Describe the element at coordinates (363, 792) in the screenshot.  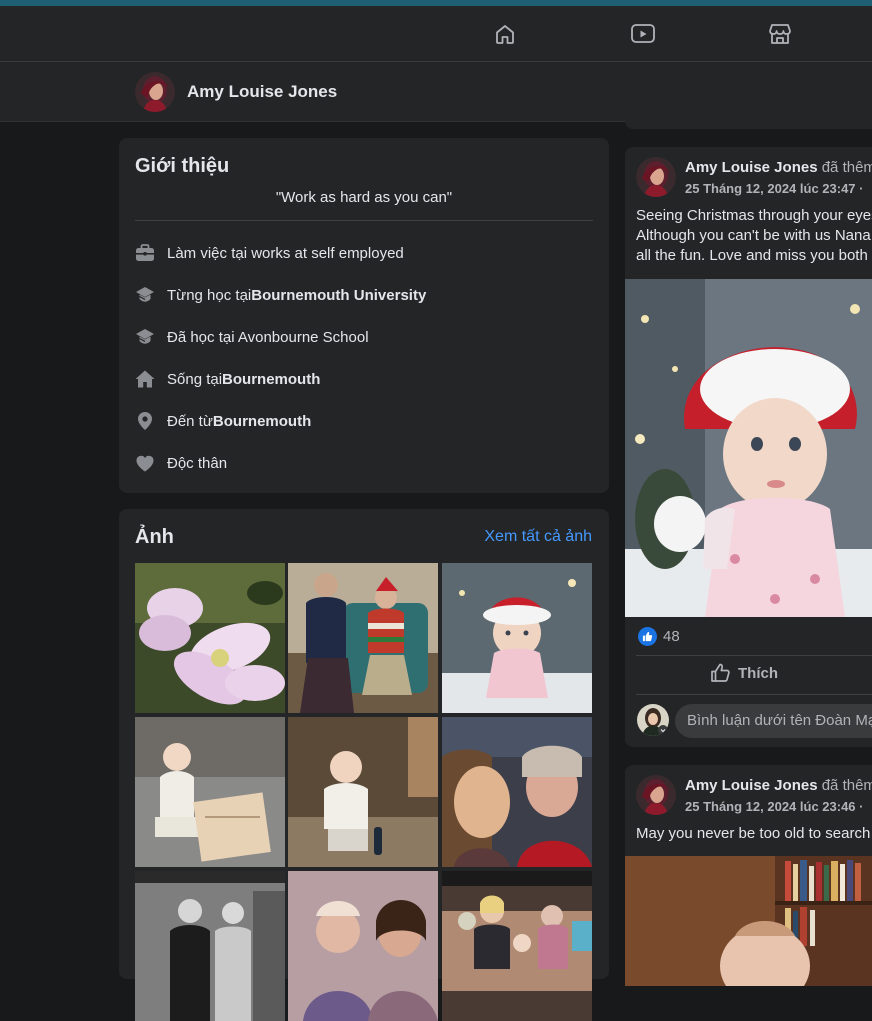
I see `photo-child-sitting` at that location.